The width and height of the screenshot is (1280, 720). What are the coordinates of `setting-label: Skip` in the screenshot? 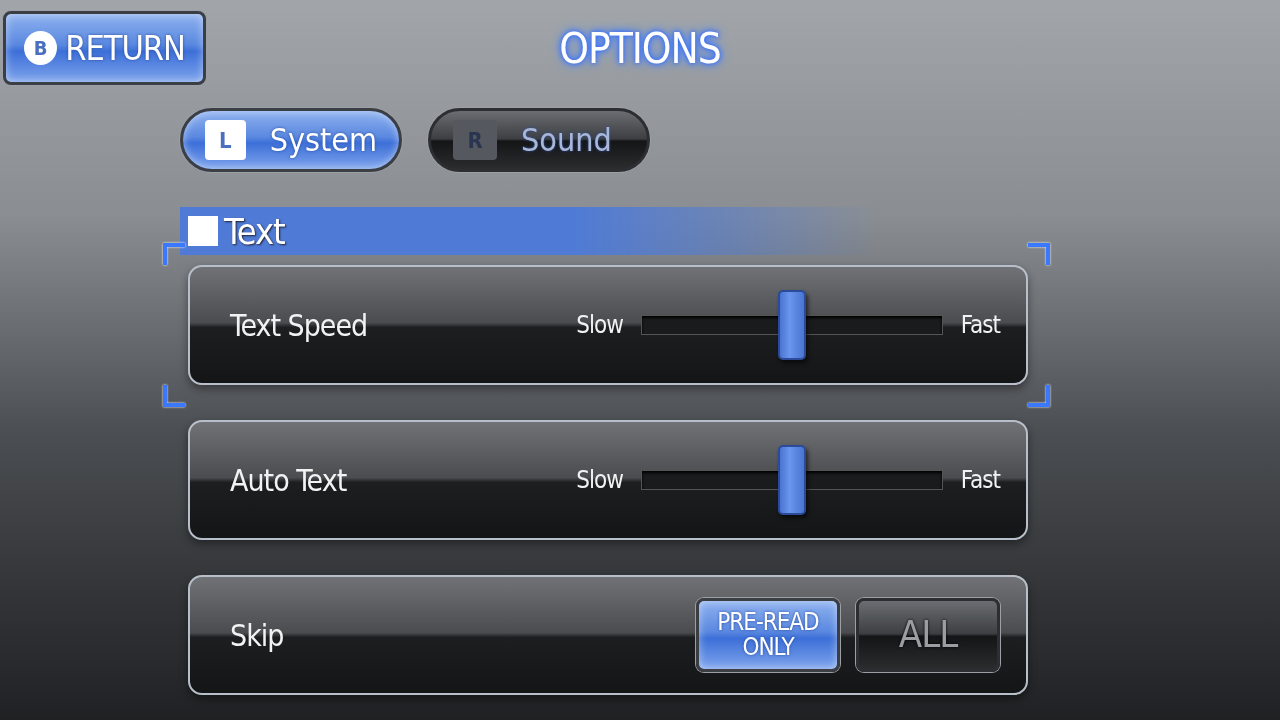 It's located at (257, 635).